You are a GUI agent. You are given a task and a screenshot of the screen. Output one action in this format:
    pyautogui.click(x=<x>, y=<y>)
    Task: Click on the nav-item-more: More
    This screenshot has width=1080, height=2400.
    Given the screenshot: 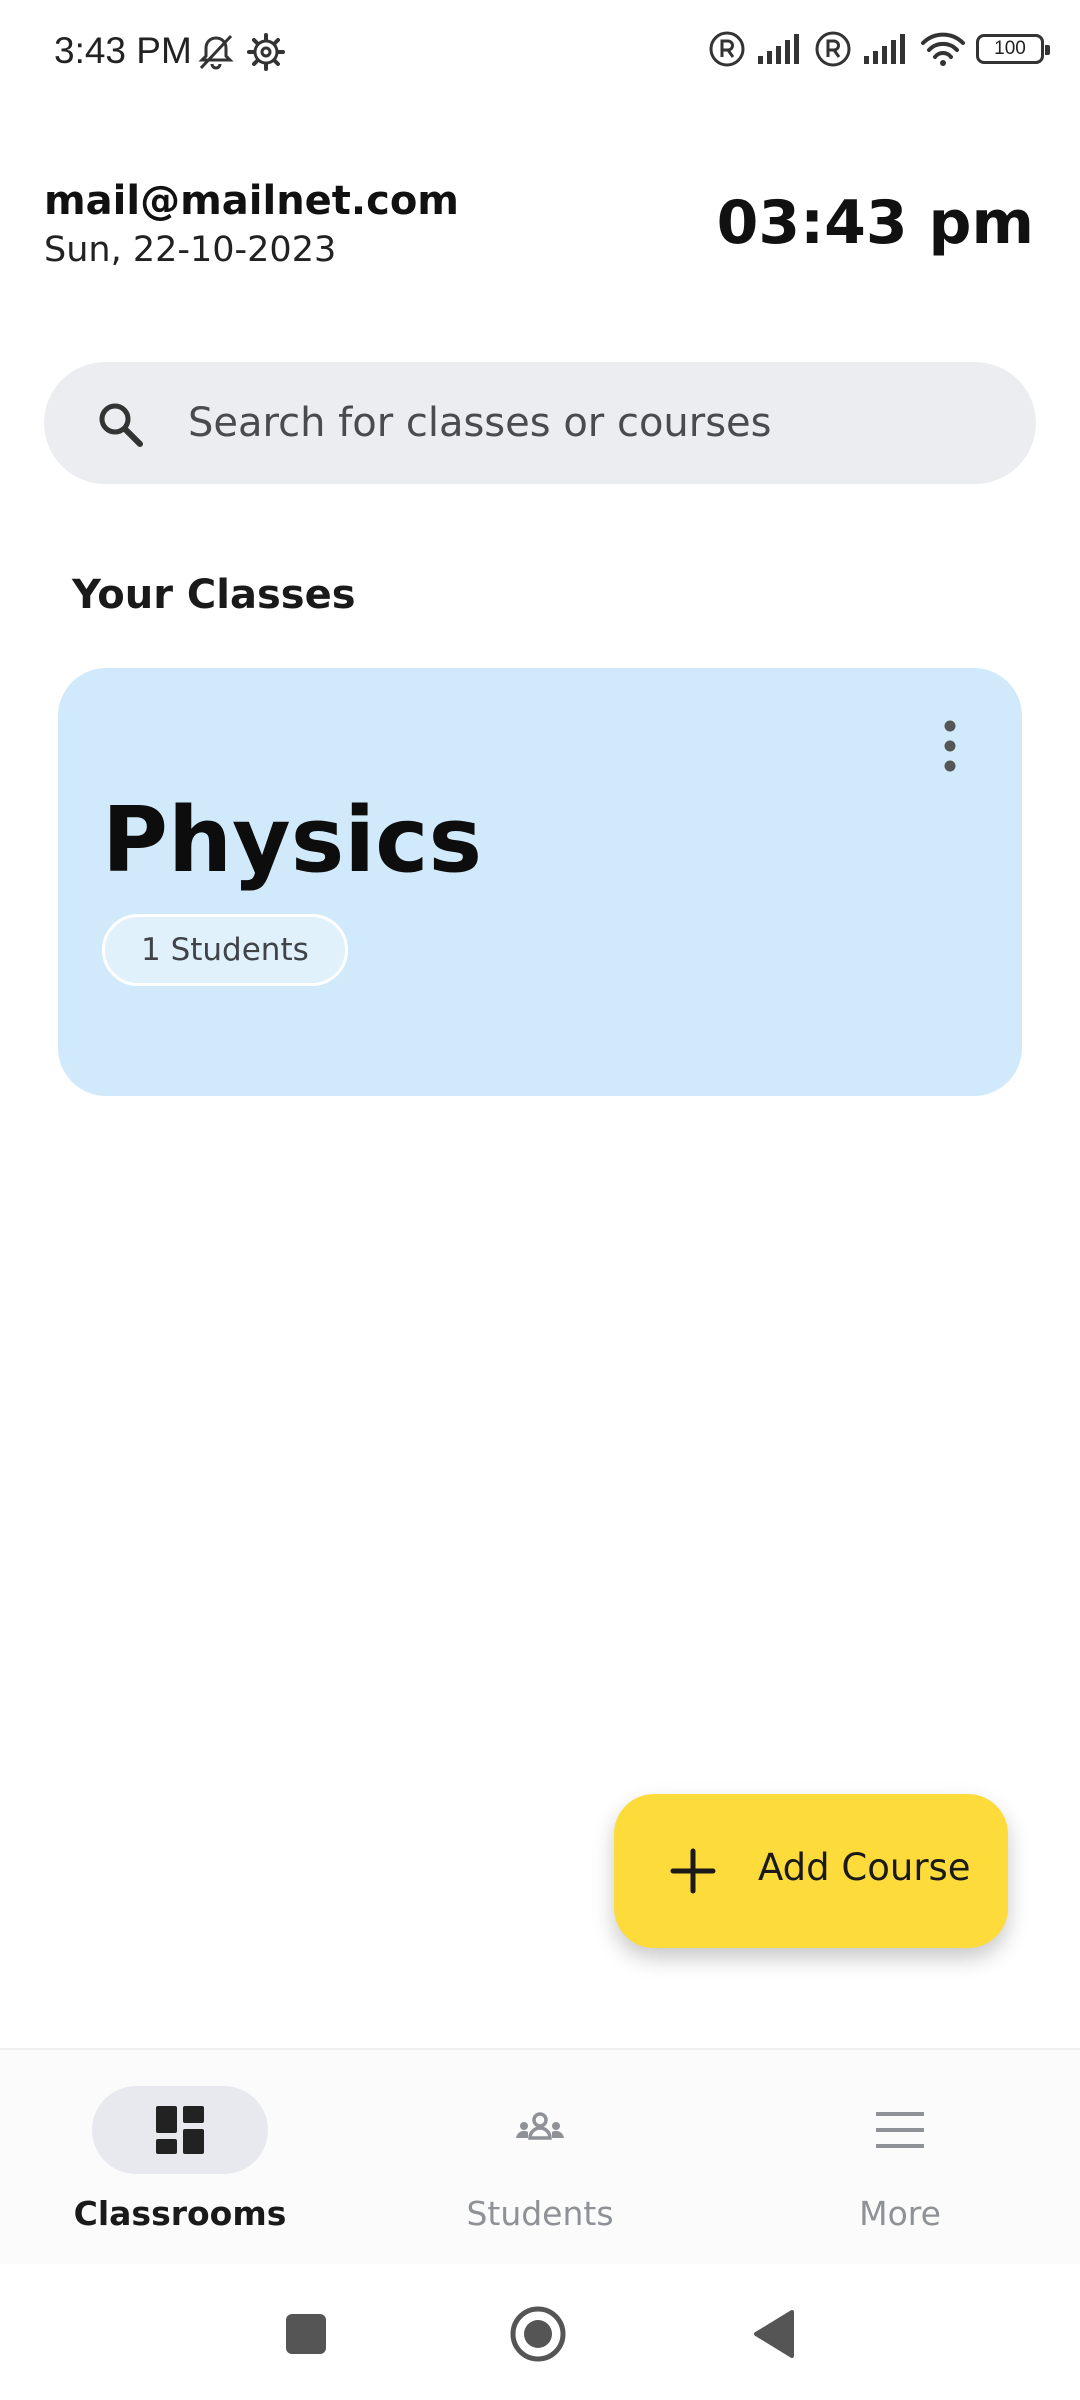 What is the action you would take?
    pyautogui.click(x=900, y=2158)
    